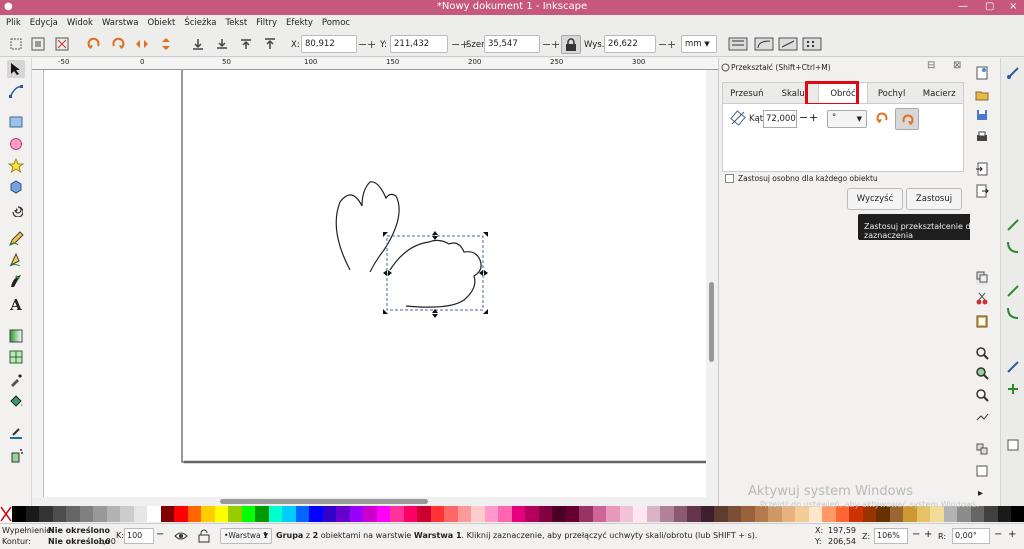 The height and width of the screenshot is (549, 1024). I want to click on transform-patterns-icon, so click(812, 44).